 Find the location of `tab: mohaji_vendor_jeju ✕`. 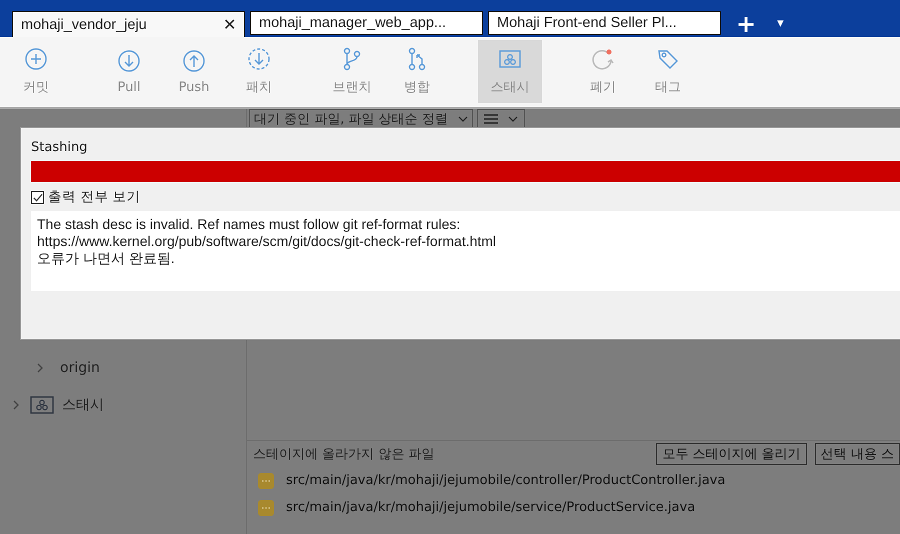

tab: mohaji_vendor_jeju ✕ is located at coordinates (128, 24).